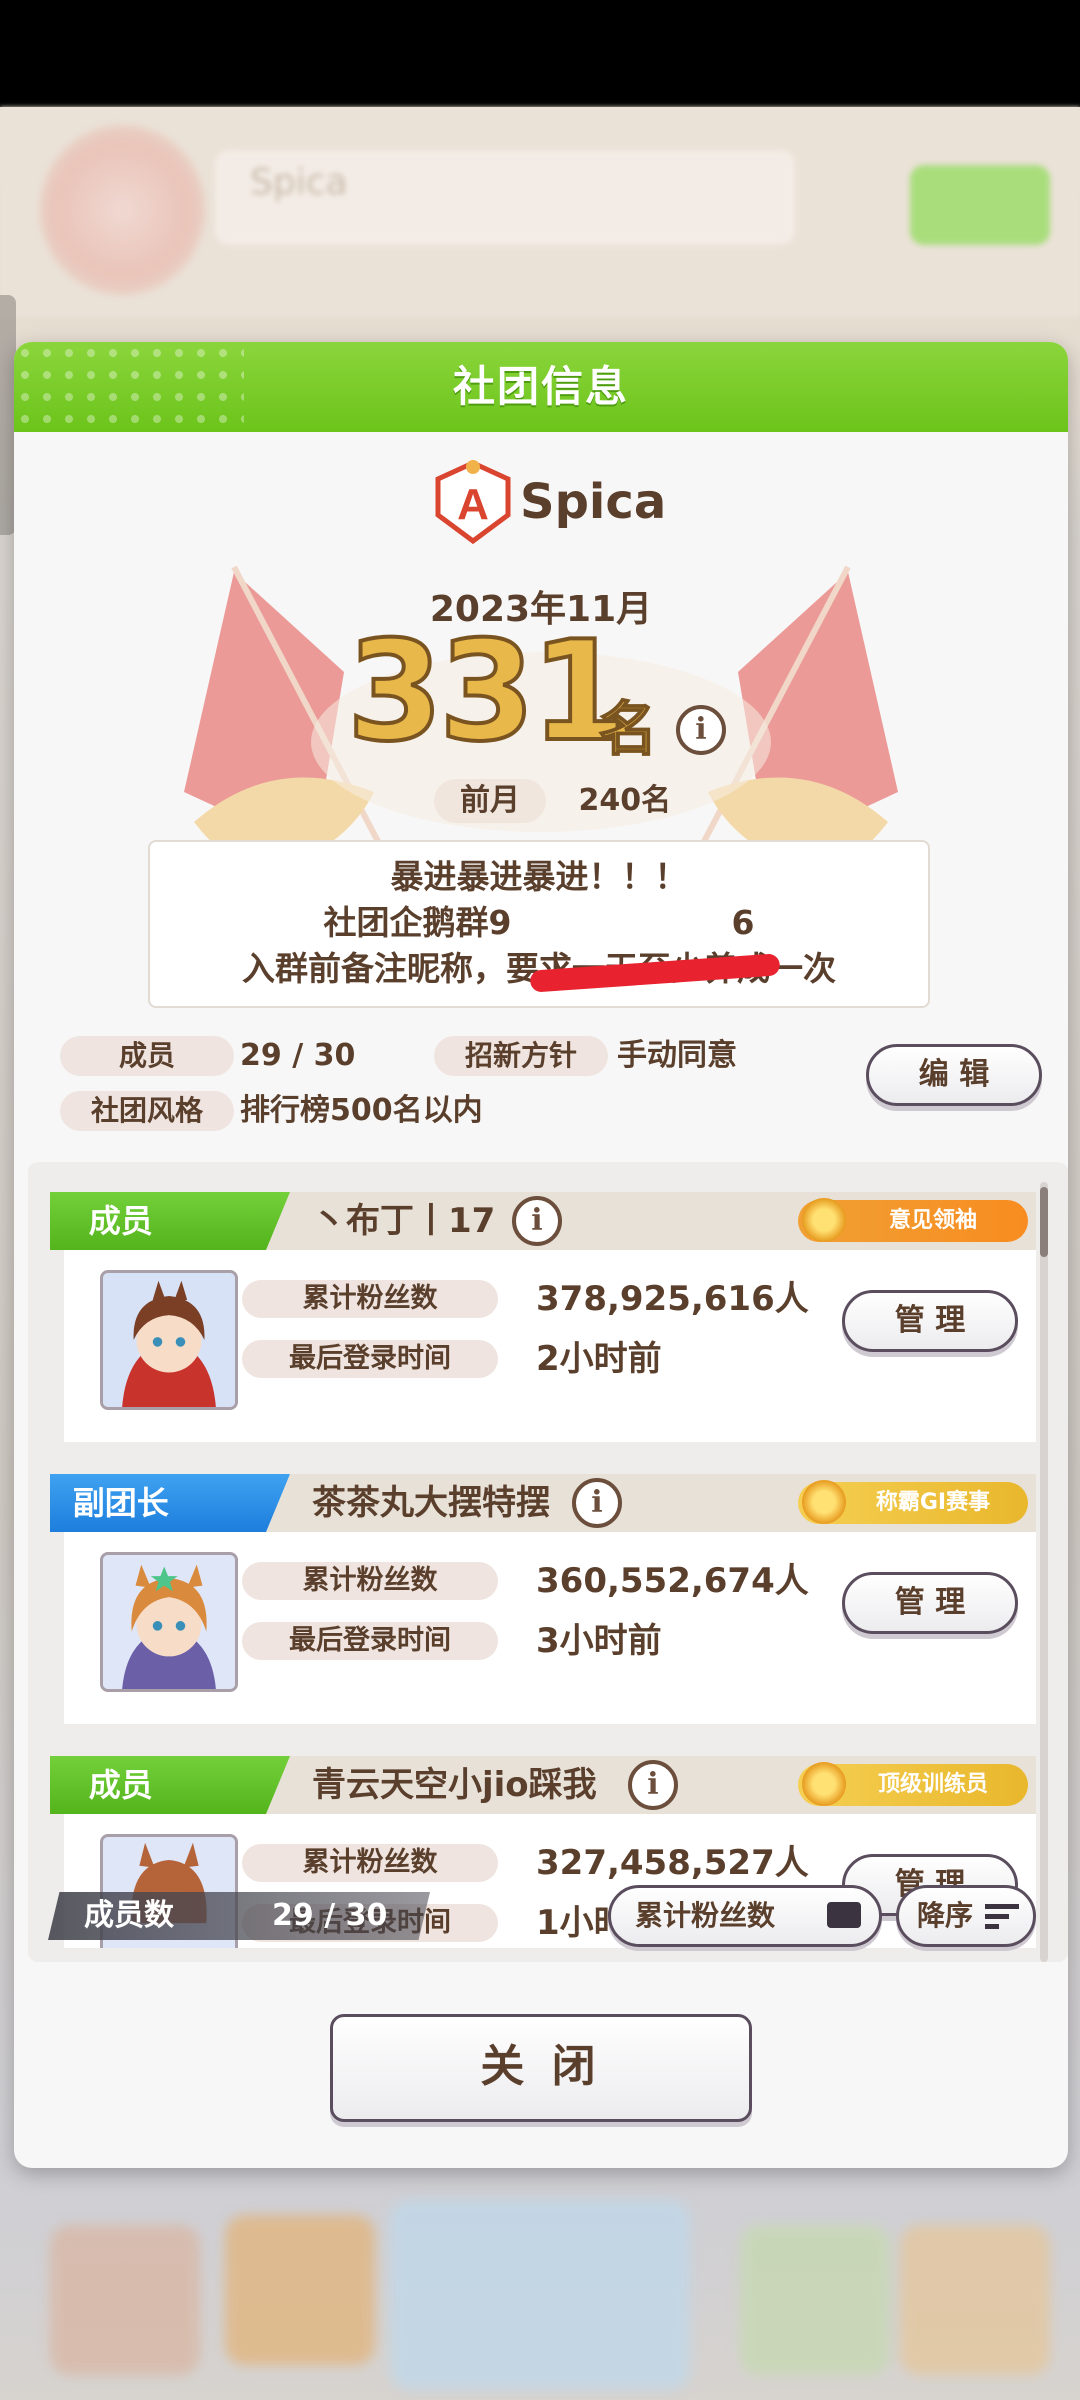 The image size is (1080, 2400). I want to click on member-name: 丶布丁丨17, so click(404, 1221).